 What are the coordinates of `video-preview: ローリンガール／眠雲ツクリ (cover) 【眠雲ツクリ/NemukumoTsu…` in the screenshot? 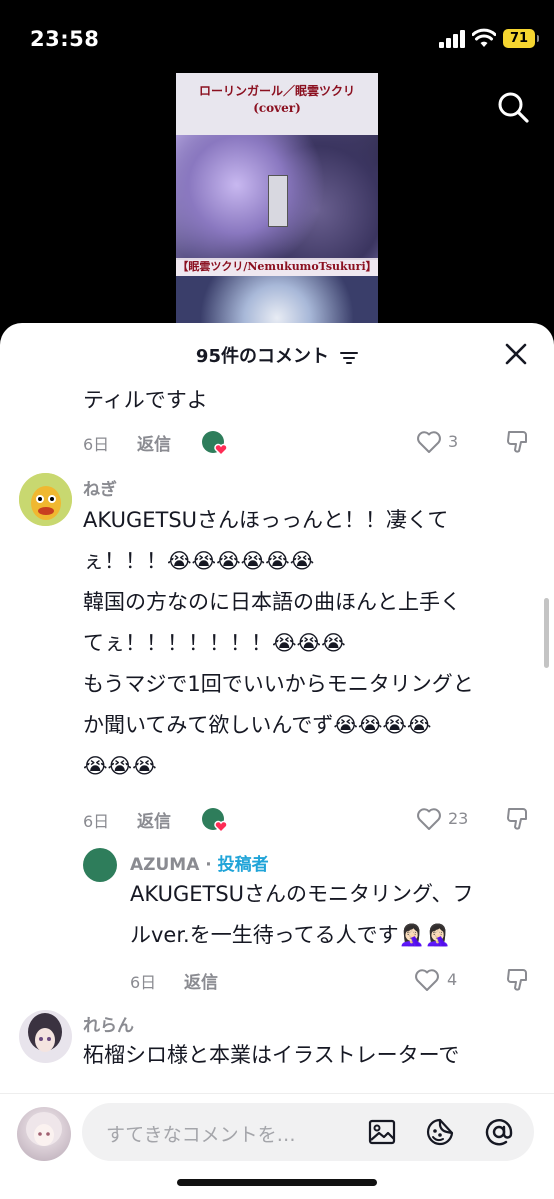 It's located at (277, 203).